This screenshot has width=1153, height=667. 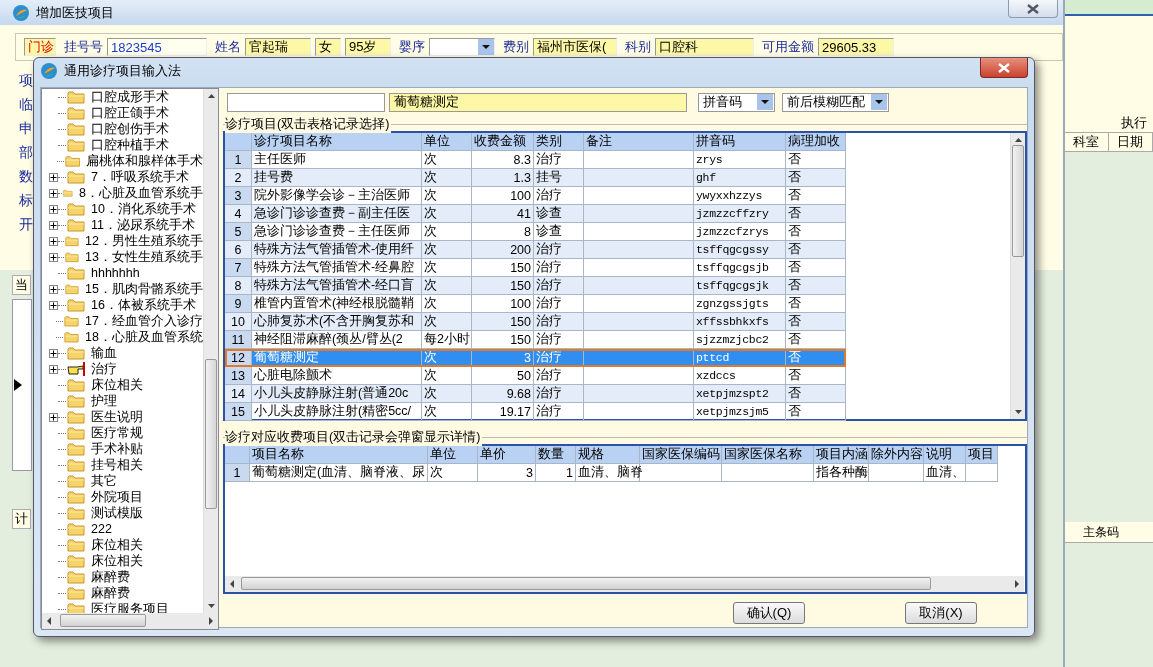 I want to click on column-header: 除外内容, so click(x=896, y=455).